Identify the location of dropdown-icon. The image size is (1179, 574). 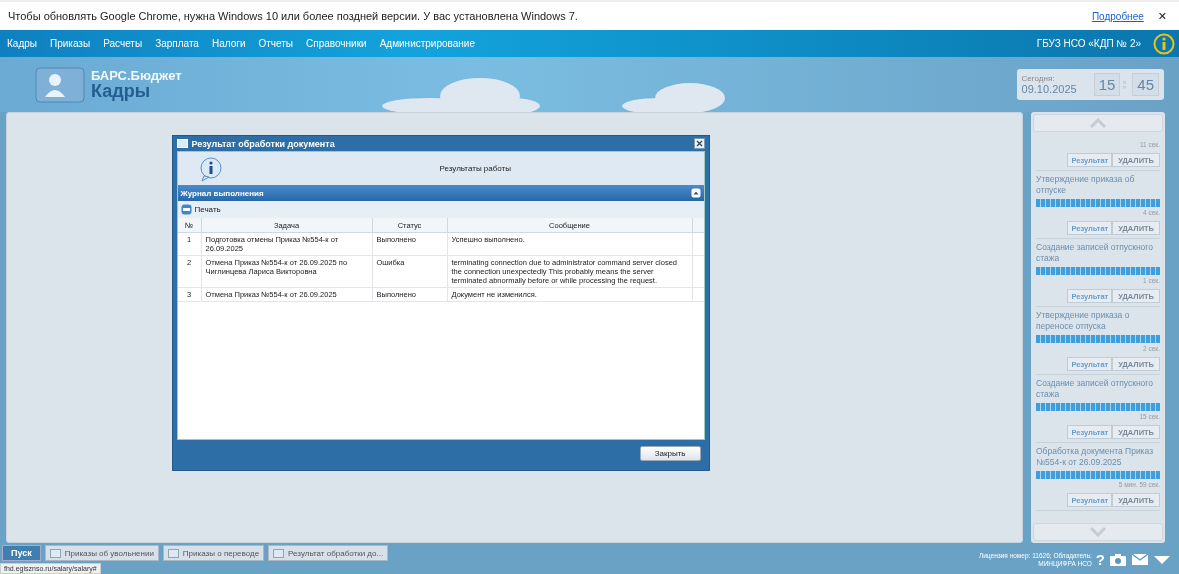
(1162, 559).